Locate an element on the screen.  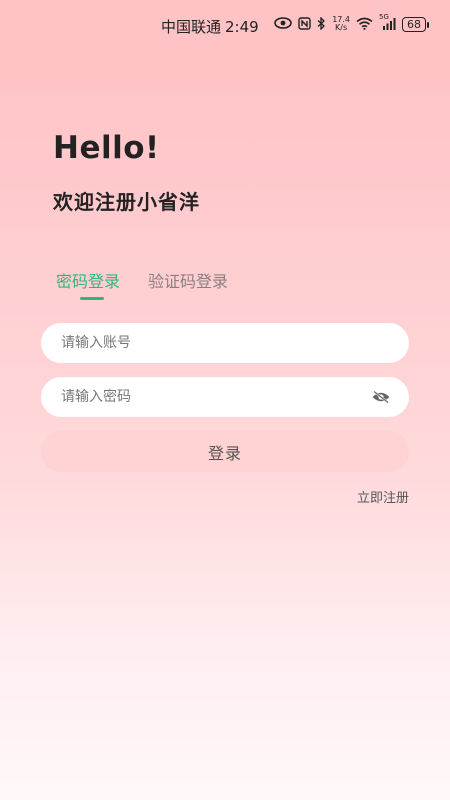
login-button-label: 登录 is located at coordinates (224, 453).